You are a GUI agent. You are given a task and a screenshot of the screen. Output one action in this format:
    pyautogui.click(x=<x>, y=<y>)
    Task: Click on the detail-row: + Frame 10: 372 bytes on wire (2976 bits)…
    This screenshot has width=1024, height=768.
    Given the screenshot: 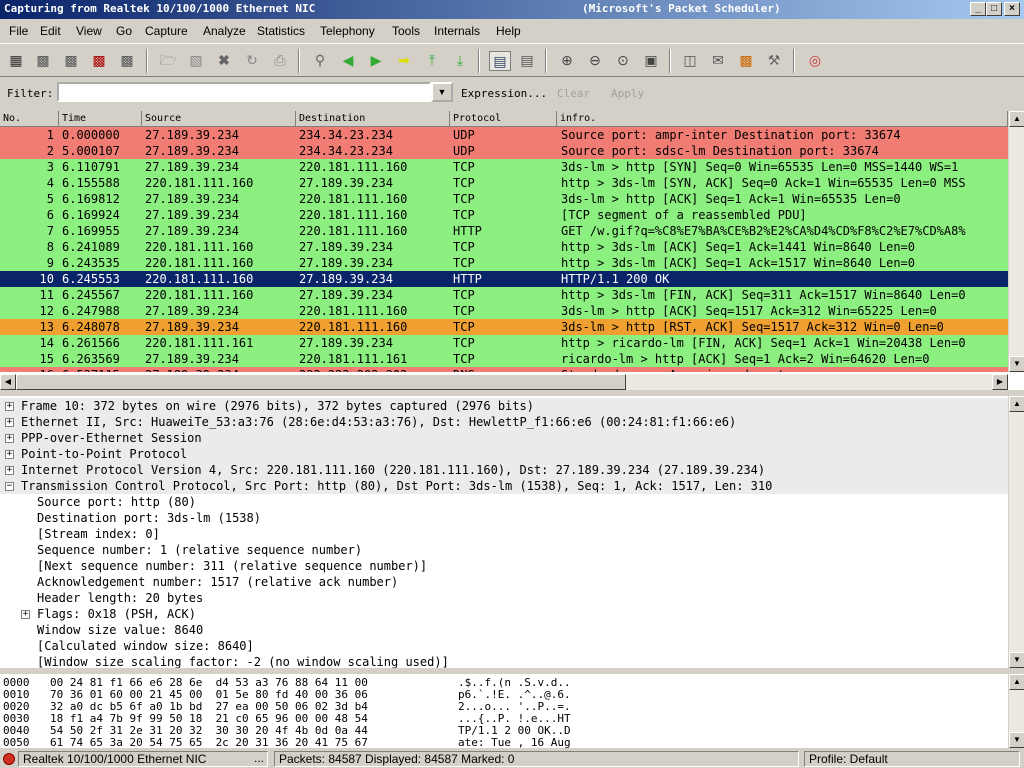 What is the action you would take?
    pyautogui.click(x=504, y=406)
    